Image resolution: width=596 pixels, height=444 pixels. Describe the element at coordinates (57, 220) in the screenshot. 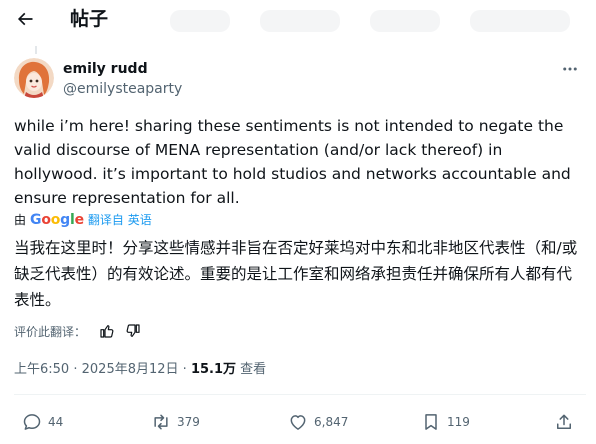

I see `google-logo: Google` at that location.